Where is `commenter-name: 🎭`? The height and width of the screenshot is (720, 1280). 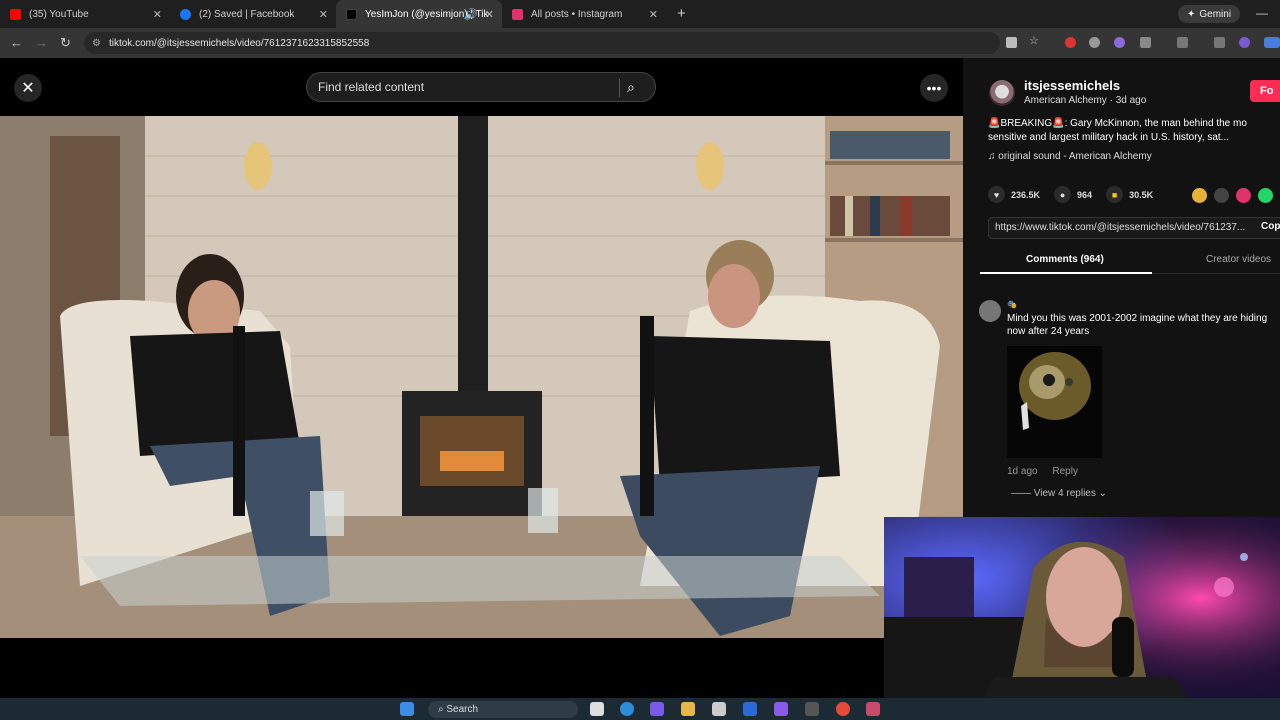 commenter-name: 🎭 is located at coordinates (1012, 304).